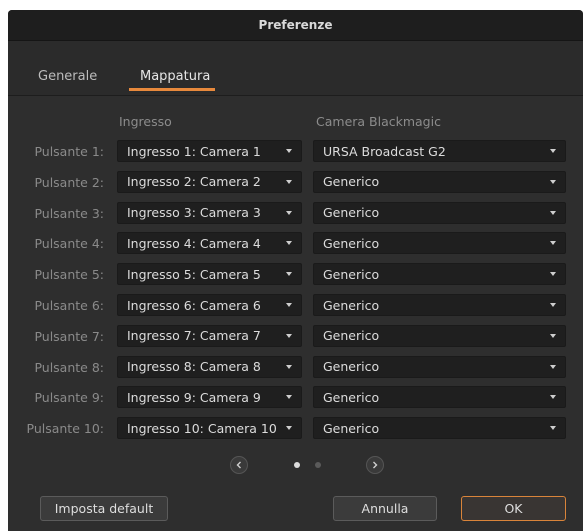  I want to click on row-label: Pulsante 4:, so click(69, 244).